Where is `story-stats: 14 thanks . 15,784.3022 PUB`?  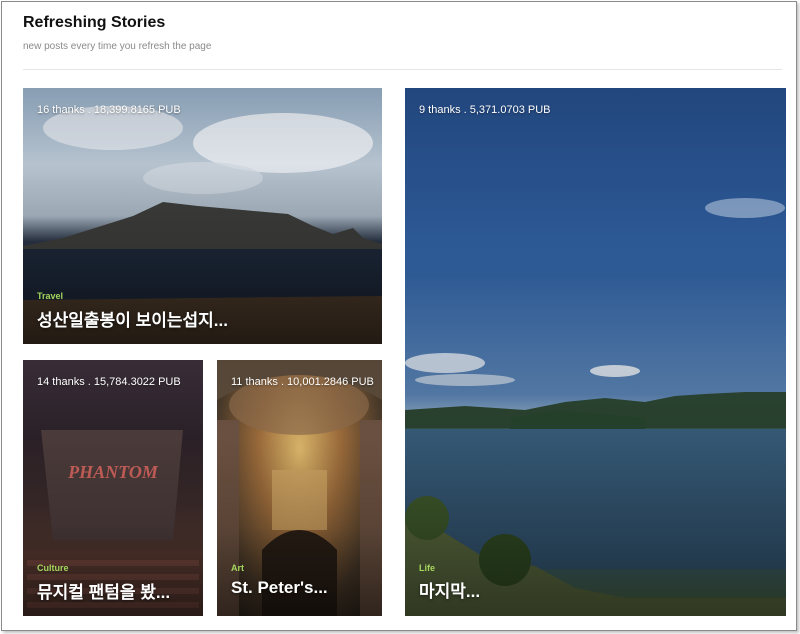
story-stats: 14 thanks . 15,784.3022 PUB is located at coordinates (109, 382).